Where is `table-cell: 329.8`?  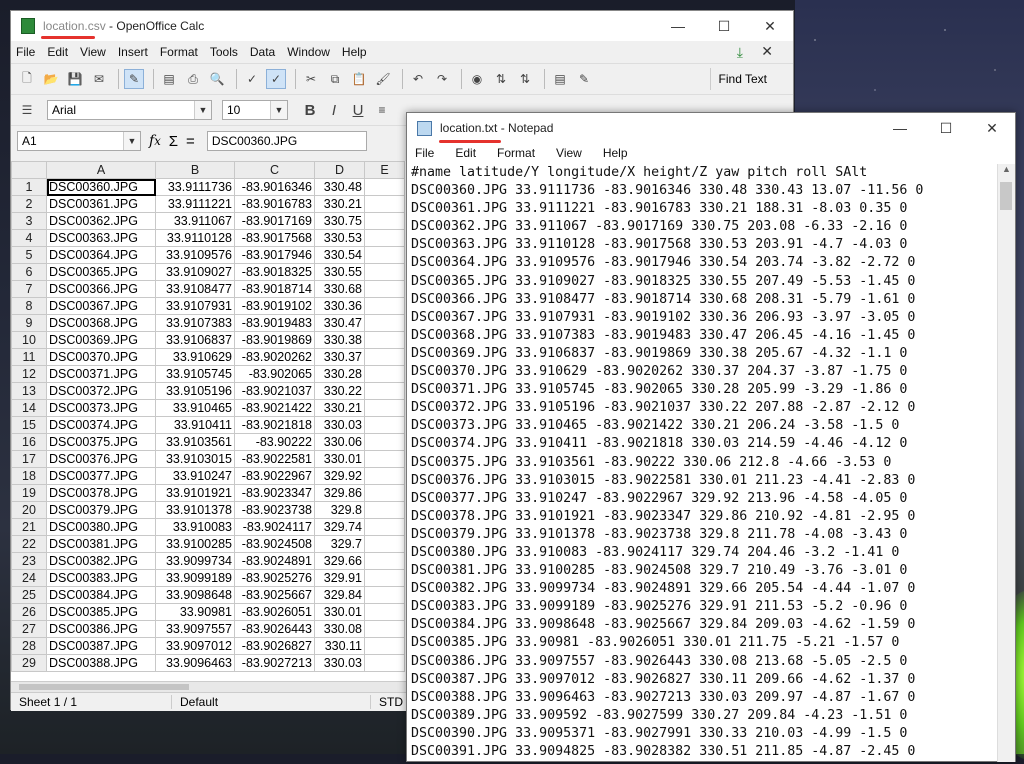
table-cell: 329.8 is located at coordinates (339, 510).